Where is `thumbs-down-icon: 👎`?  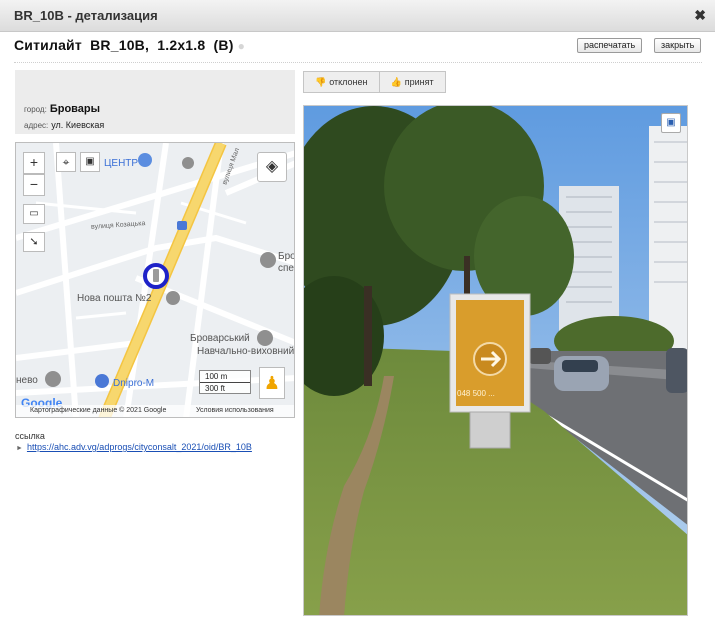 thumbs-down-icon: 👎 is located at coordinates (321, 82).